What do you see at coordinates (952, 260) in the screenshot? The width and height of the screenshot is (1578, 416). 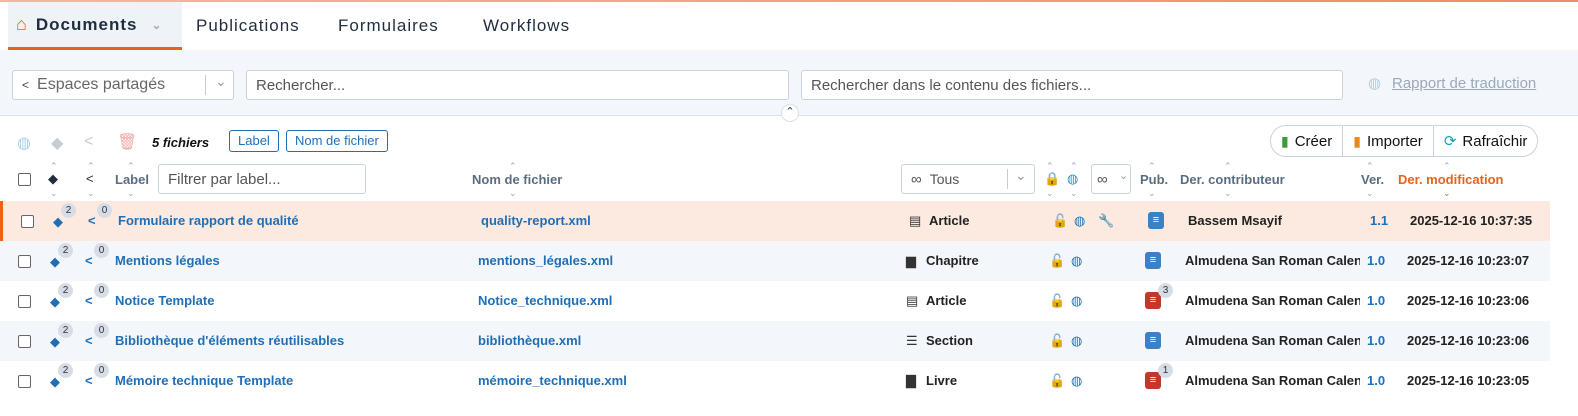 I see `row-type: Chapitre` at bounding box center [952, 260].